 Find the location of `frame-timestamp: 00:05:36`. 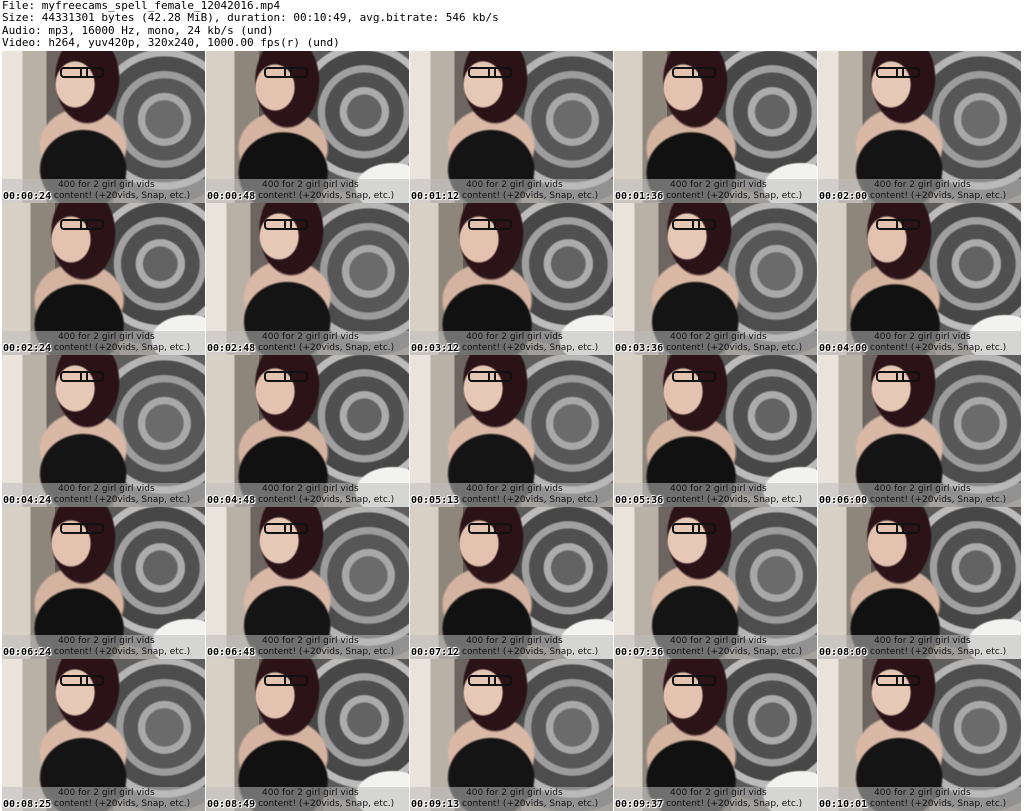

frame-timestamp: 00:05:36 is located at coordinates (639, 500).